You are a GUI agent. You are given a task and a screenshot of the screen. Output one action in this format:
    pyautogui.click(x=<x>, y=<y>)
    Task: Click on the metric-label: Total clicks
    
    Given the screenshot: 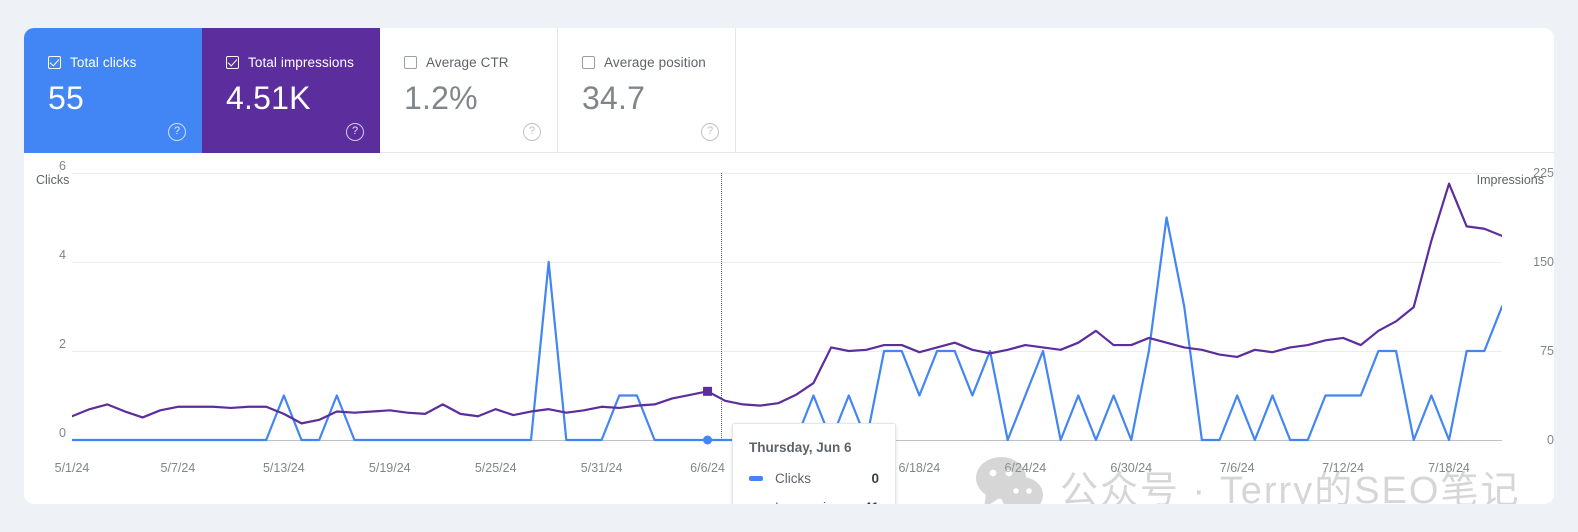 What is the action you would take?
    pyautogui.click(x=103, y=62)
    